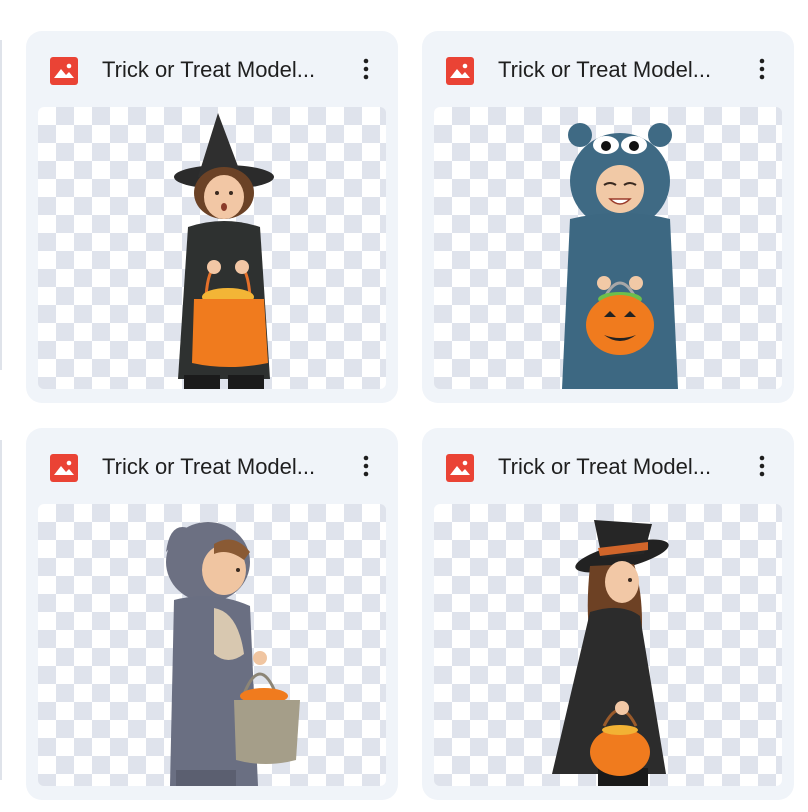  I want to click on monster-child-figure, so click(620, 256).